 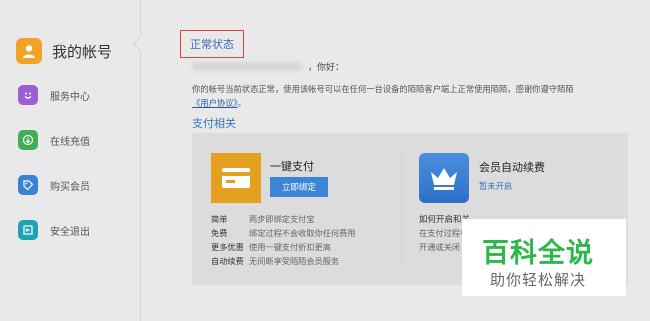 What do you see at coordinates (28, 95) in the screenshot?
I see `smiley-icon` at bounding box center [28, 95].